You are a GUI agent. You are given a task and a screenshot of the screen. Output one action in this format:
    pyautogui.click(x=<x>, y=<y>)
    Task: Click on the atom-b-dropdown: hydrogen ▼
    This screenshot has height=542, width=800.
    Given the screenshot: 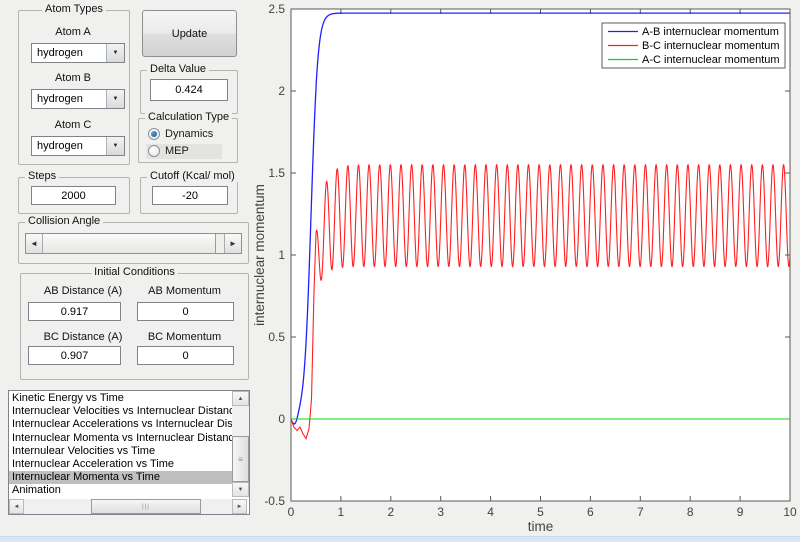 What is the action you would take?
    pyautogui.click(x=78, y=99)
    